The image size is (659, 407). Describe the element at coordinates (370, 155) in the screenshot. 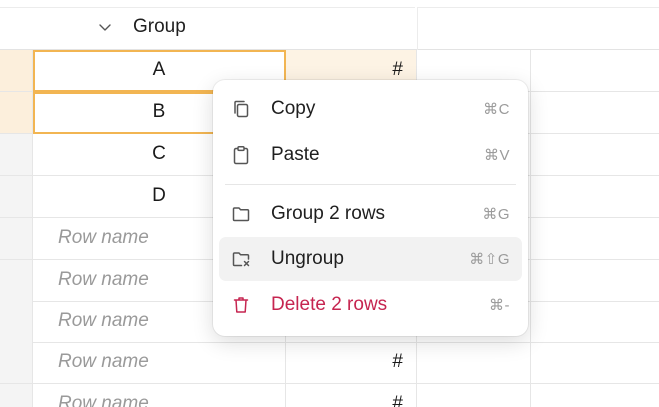

I see `menu-item-paste: Paste ⌘V` at that location.